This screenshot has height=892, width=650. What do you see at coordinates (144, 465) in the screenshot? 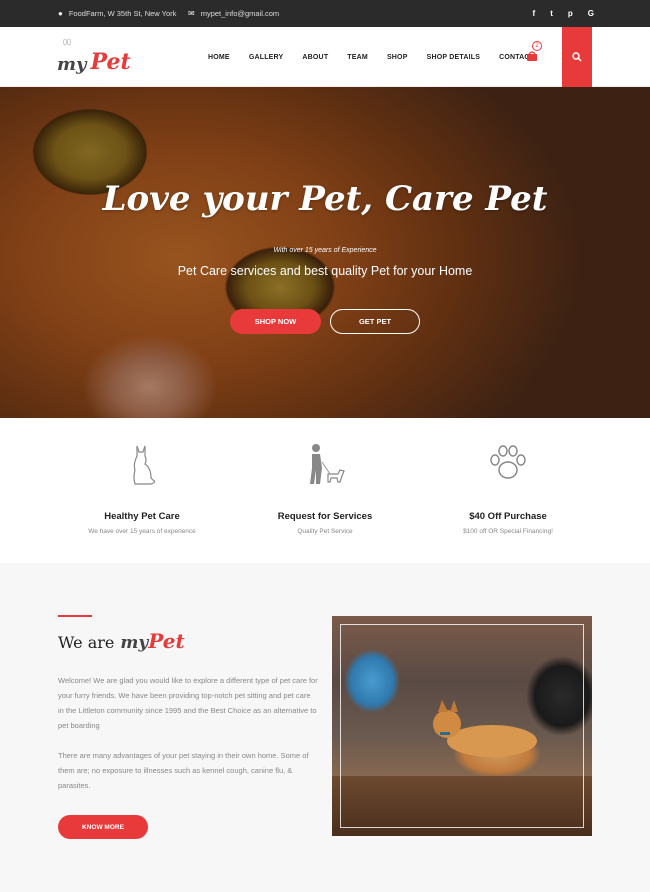
I see `cat-icon` at bounding box center [144, 465].